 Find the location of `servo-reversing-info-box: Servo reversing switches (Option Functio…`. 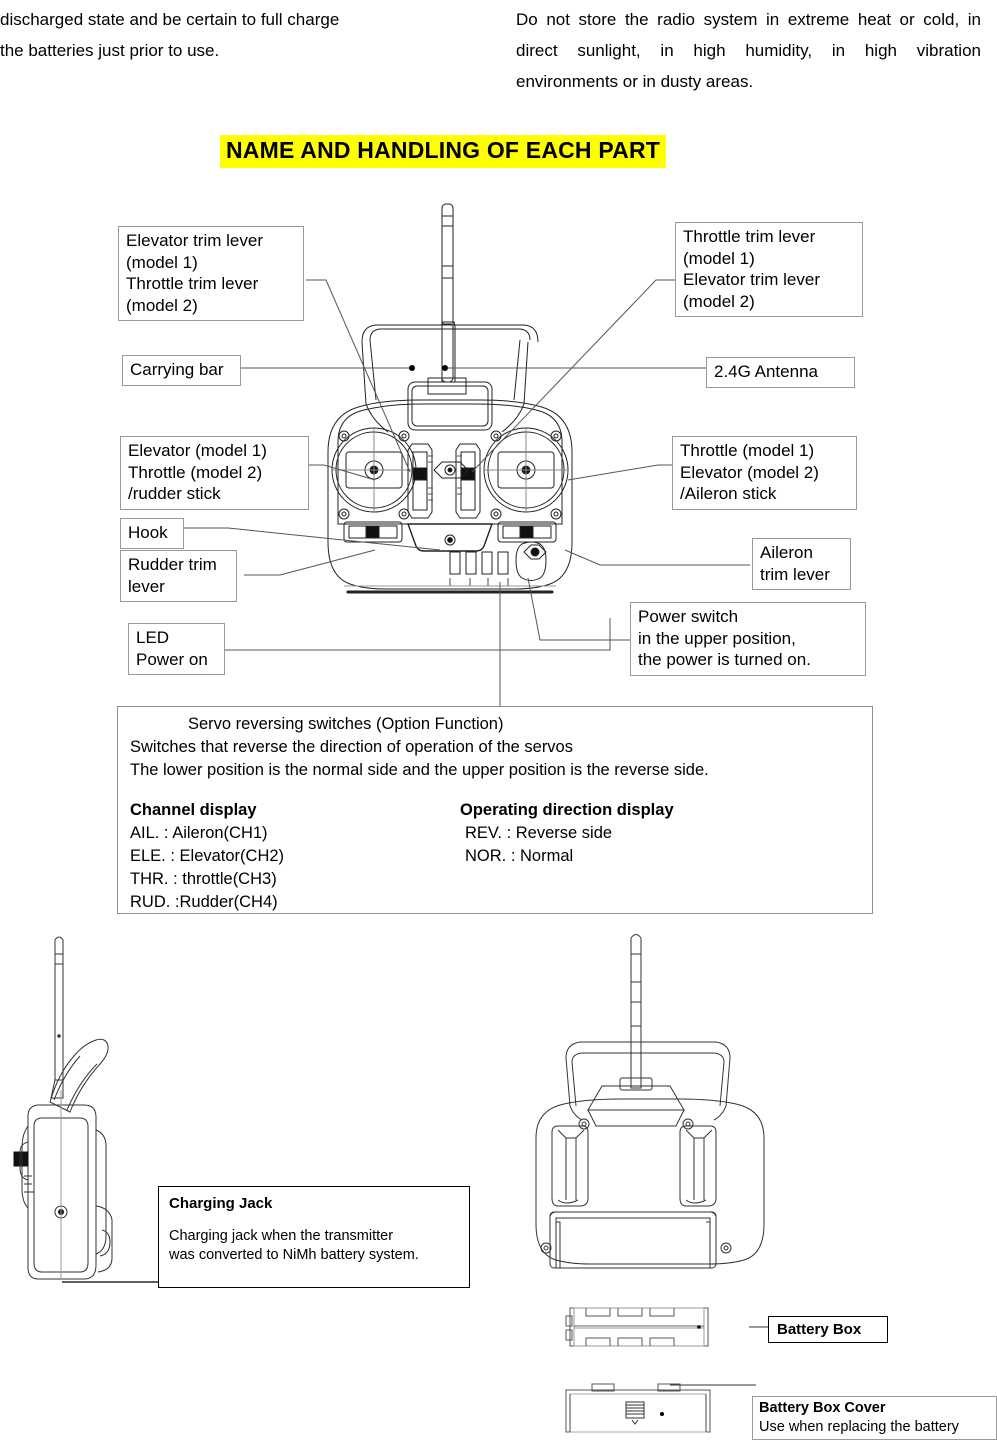

servo-reversing-info-box: Servo reversing switches (Option Functio… is located at coordinates (495, 810).